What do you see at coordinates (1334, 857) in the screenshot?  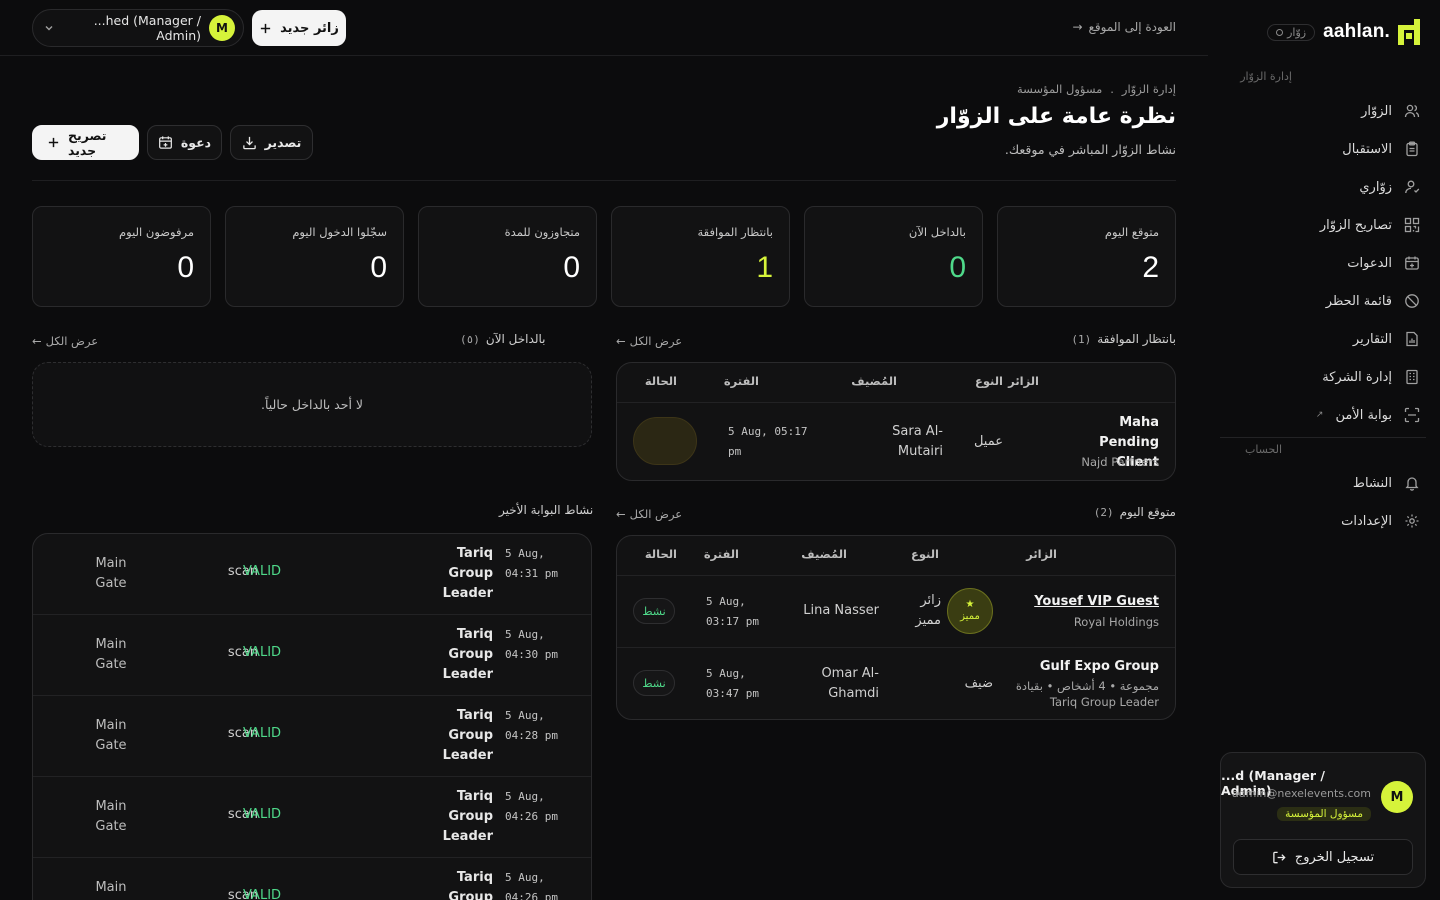 I see `logout-label: تسجيل الخروج` at bounding box center [1334, 857].